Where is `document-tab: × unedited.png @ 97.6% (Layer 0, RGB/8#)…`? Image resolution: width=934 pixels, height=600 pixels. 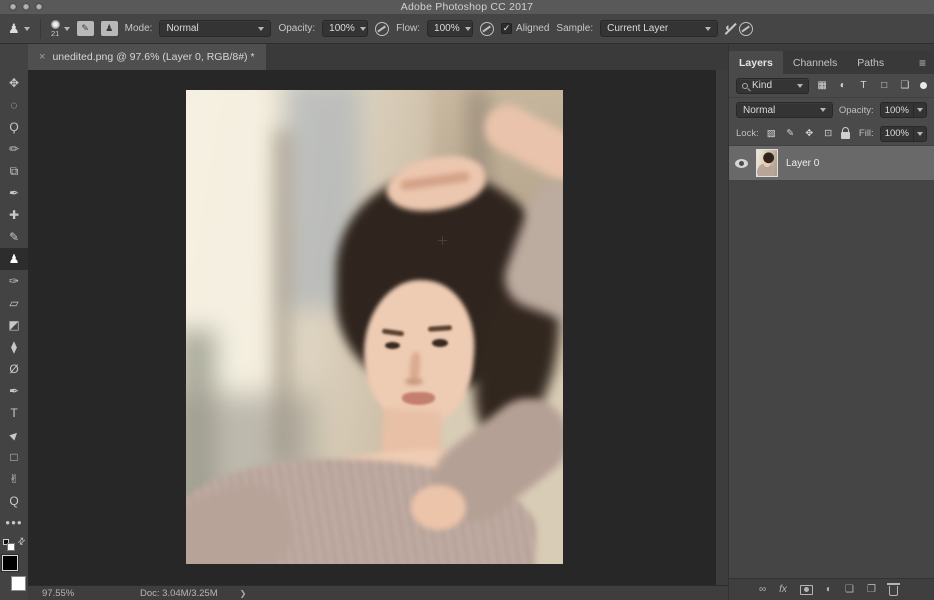 document-tab: × unedited.png @ 97.6% (Layer 0, RGB/8#)… is located at coordinates (147, 57).